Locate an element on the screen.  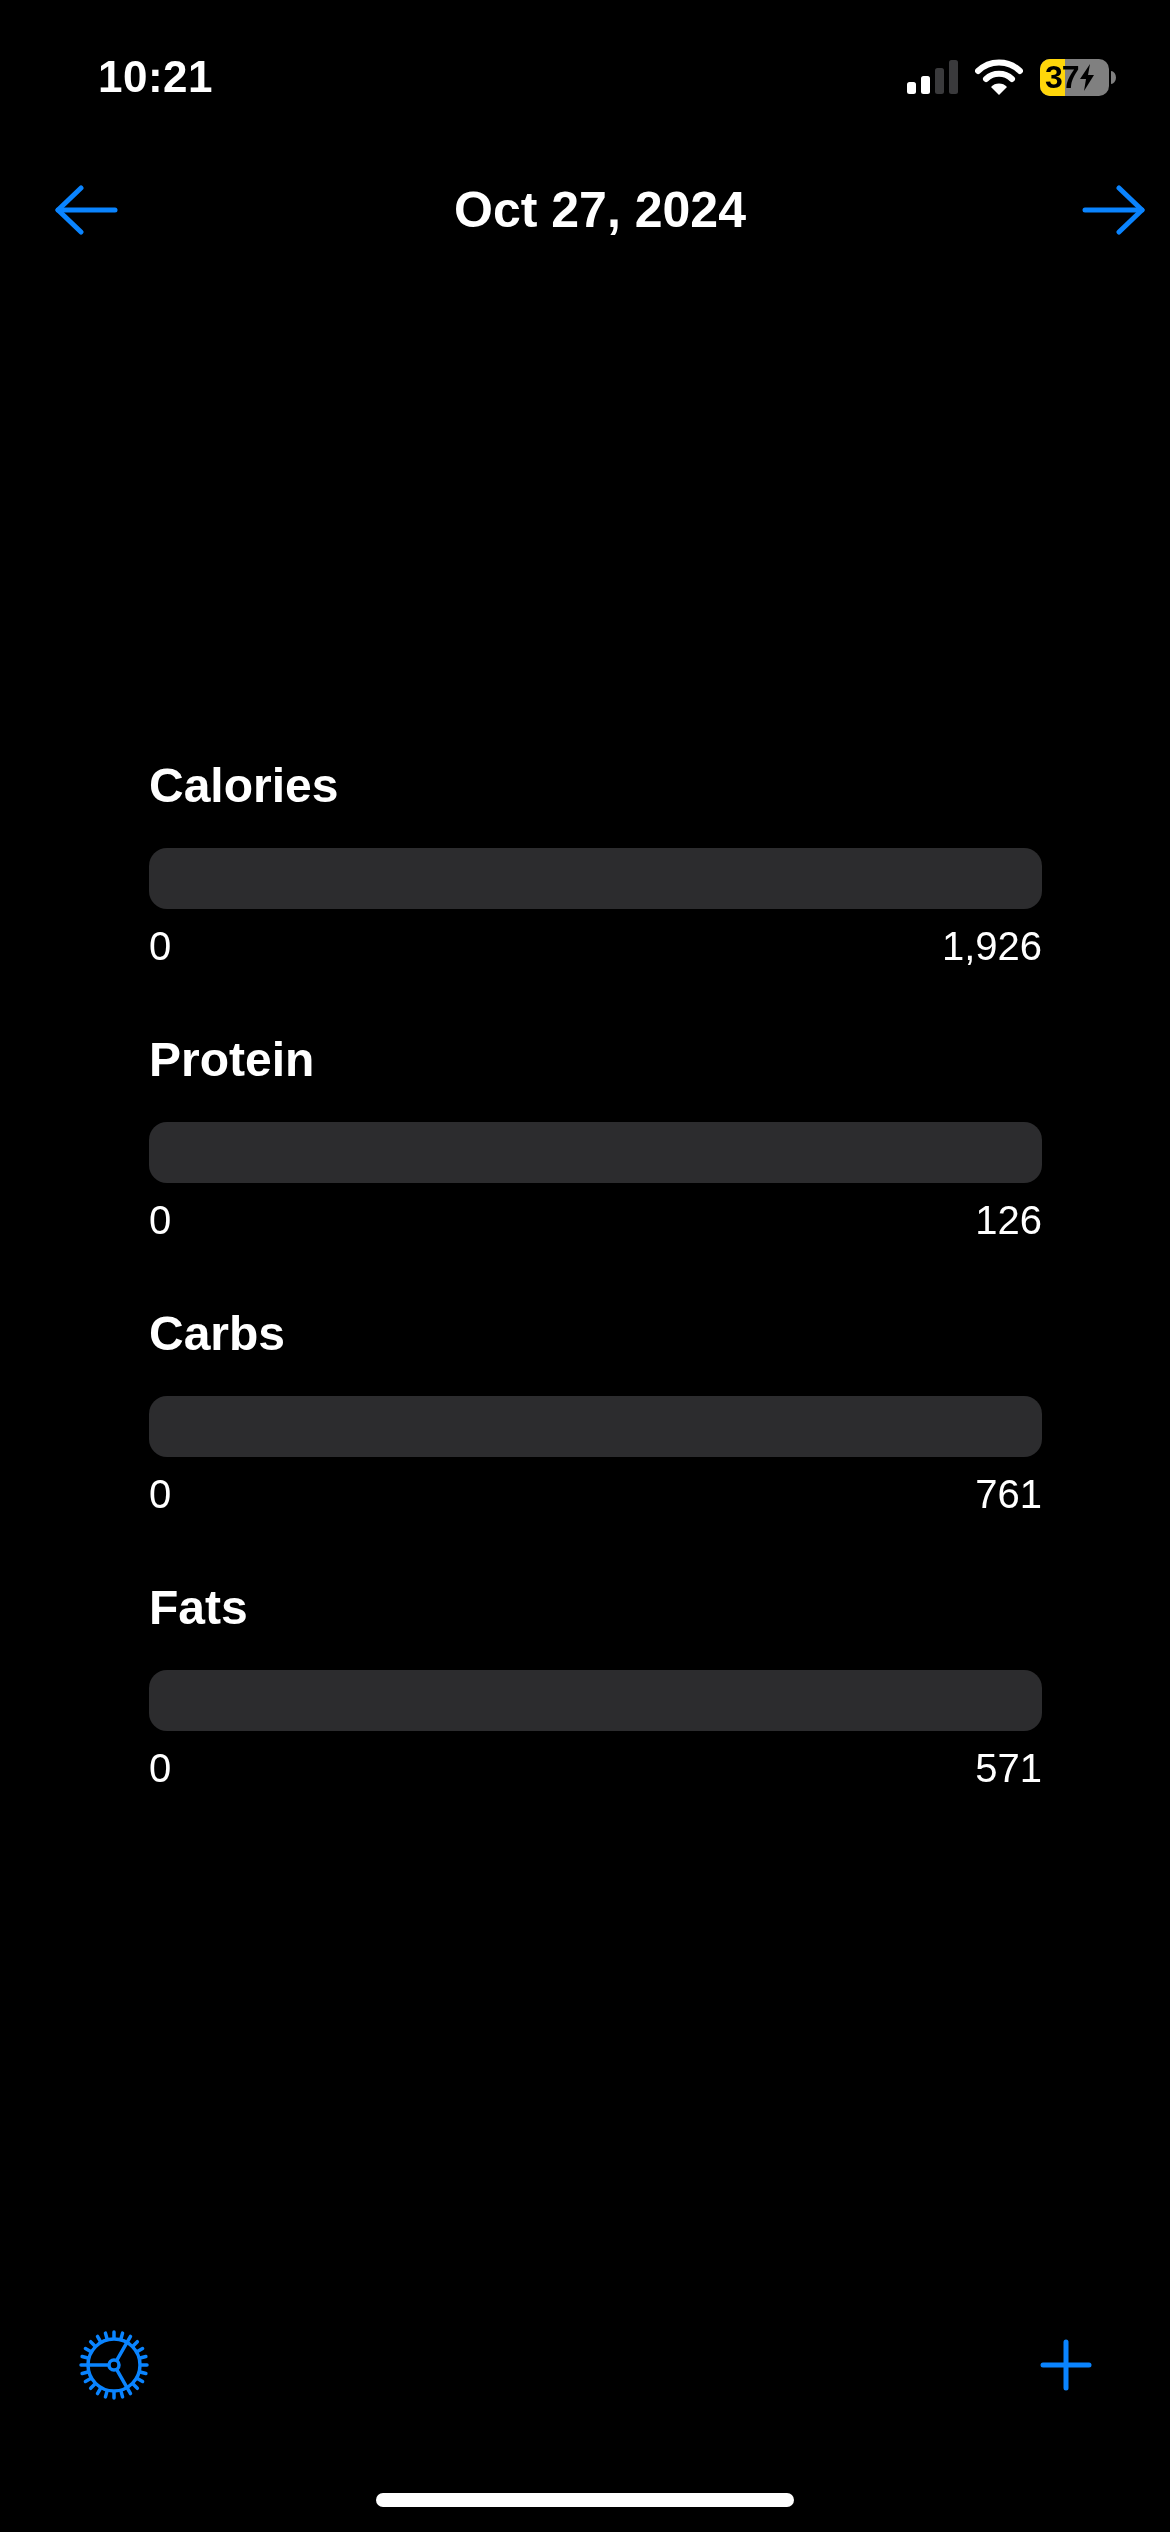
max-value: 1,926 is located at coordinates (991, 946).